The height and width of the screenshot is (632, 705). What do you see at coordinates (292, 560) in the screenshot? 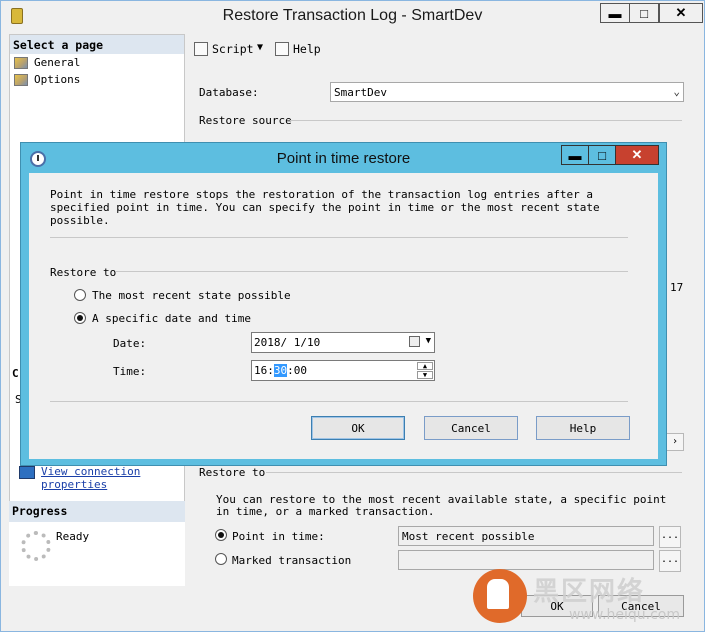
I see `marked-transaction-label: Marked transaction` at bounding box center [292, 560].